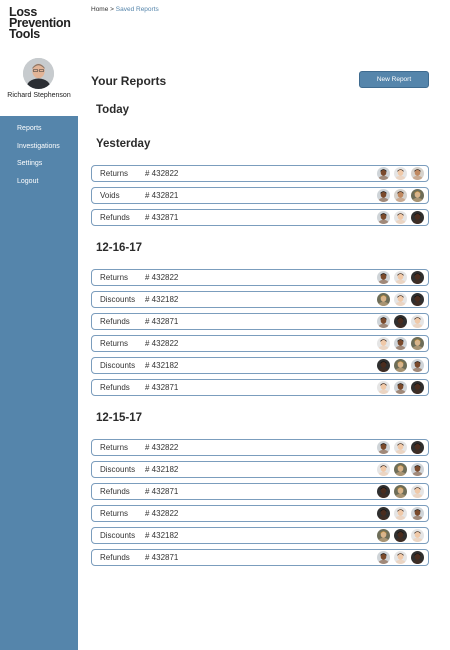  I want to click on section-heading: 12-15-17, so click(119, 418).